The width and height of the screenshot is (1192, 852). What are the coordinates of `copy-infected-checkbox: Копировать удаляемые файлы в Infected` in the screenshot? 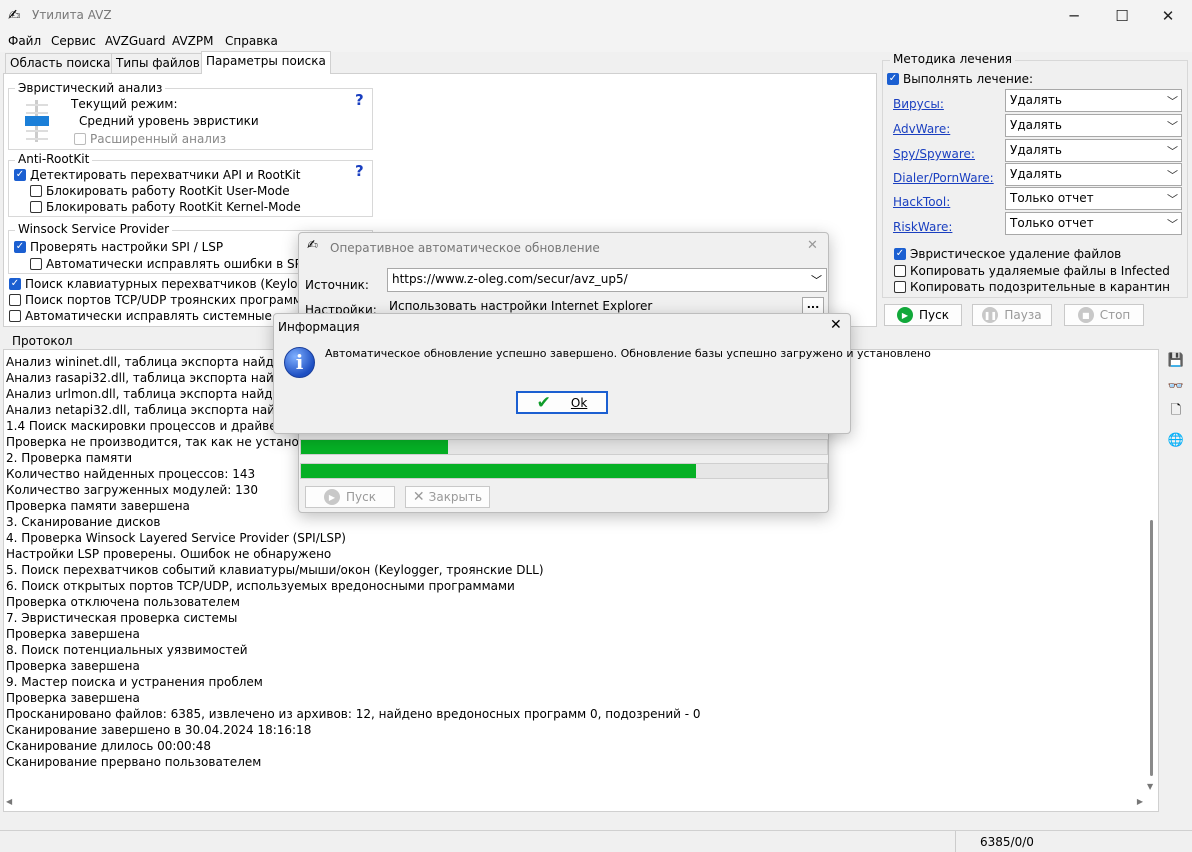 It's located at (1032, 271).